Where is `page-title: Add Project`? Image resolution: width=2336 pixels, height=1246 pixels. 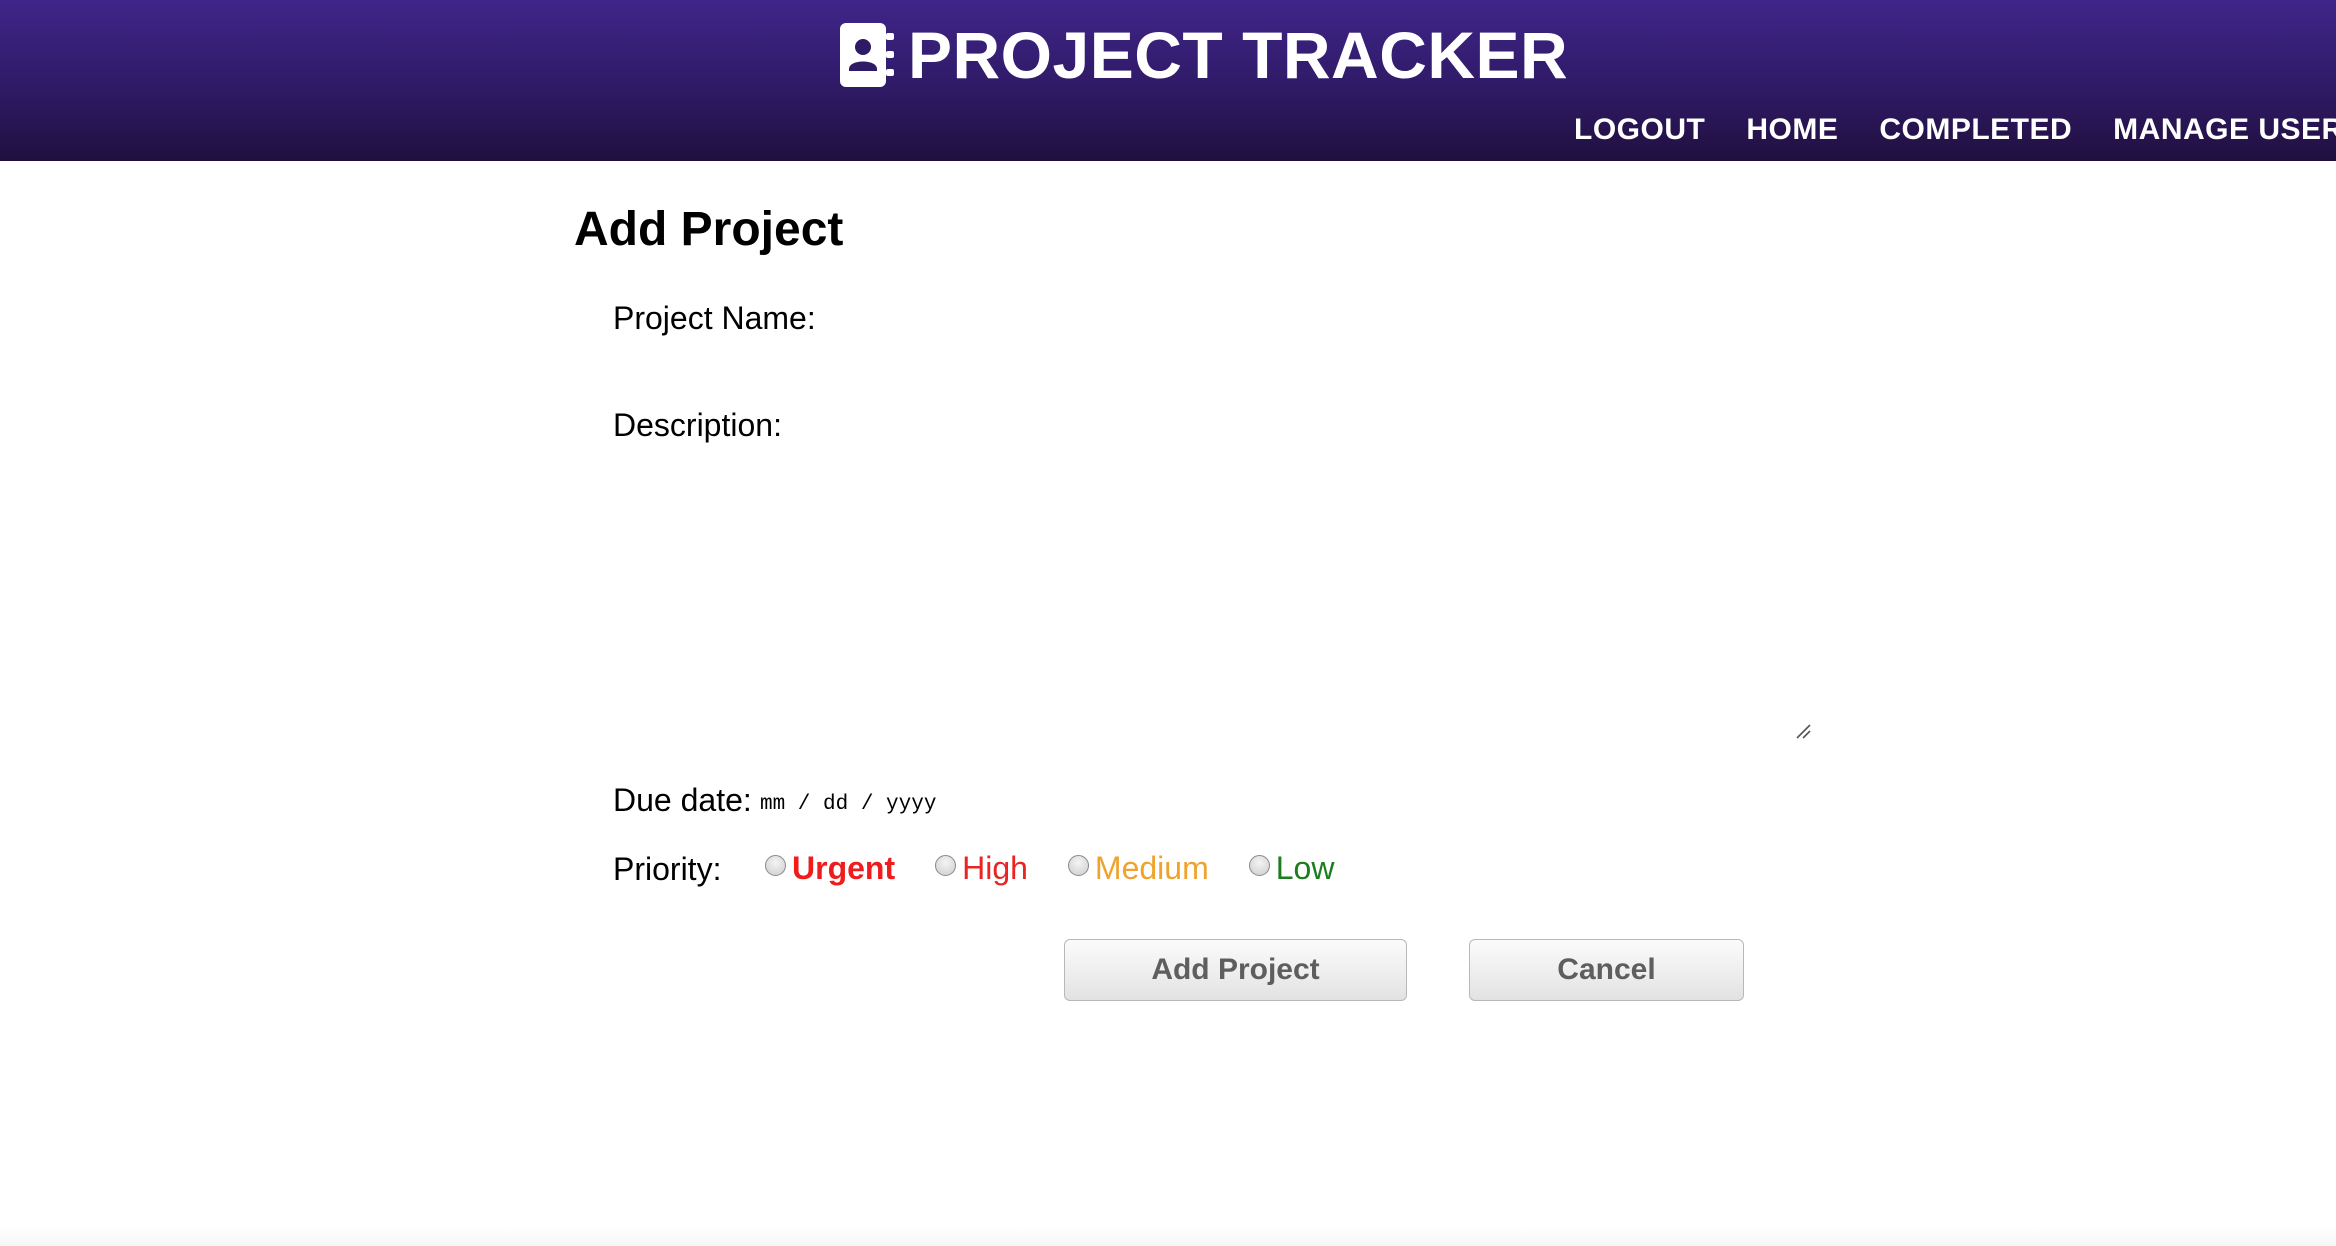
page-title: Add Project is located at coordinates (709, 229).